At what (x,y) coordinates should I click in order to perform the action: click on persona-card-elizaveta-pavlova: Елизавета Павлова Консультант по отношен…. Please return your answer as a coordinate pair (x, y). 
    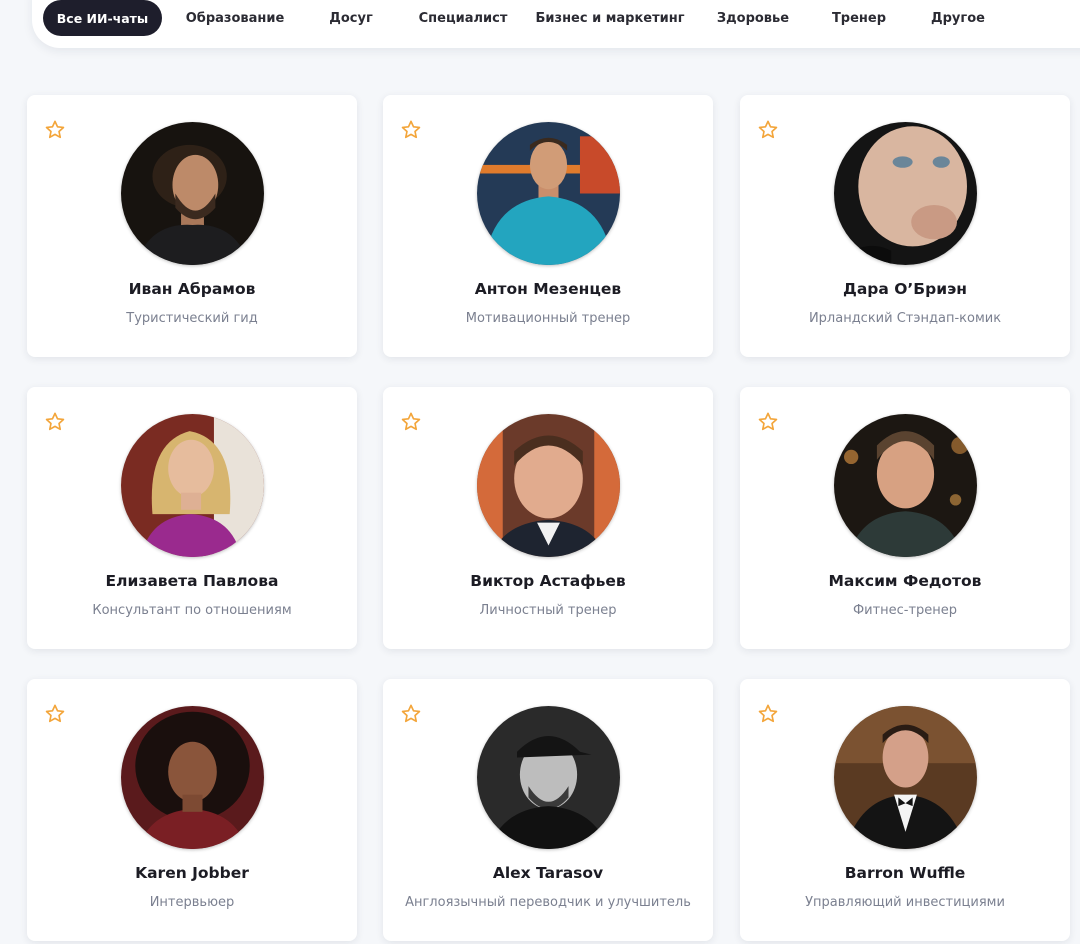
    Looking at the image, I should click on (192, 518).